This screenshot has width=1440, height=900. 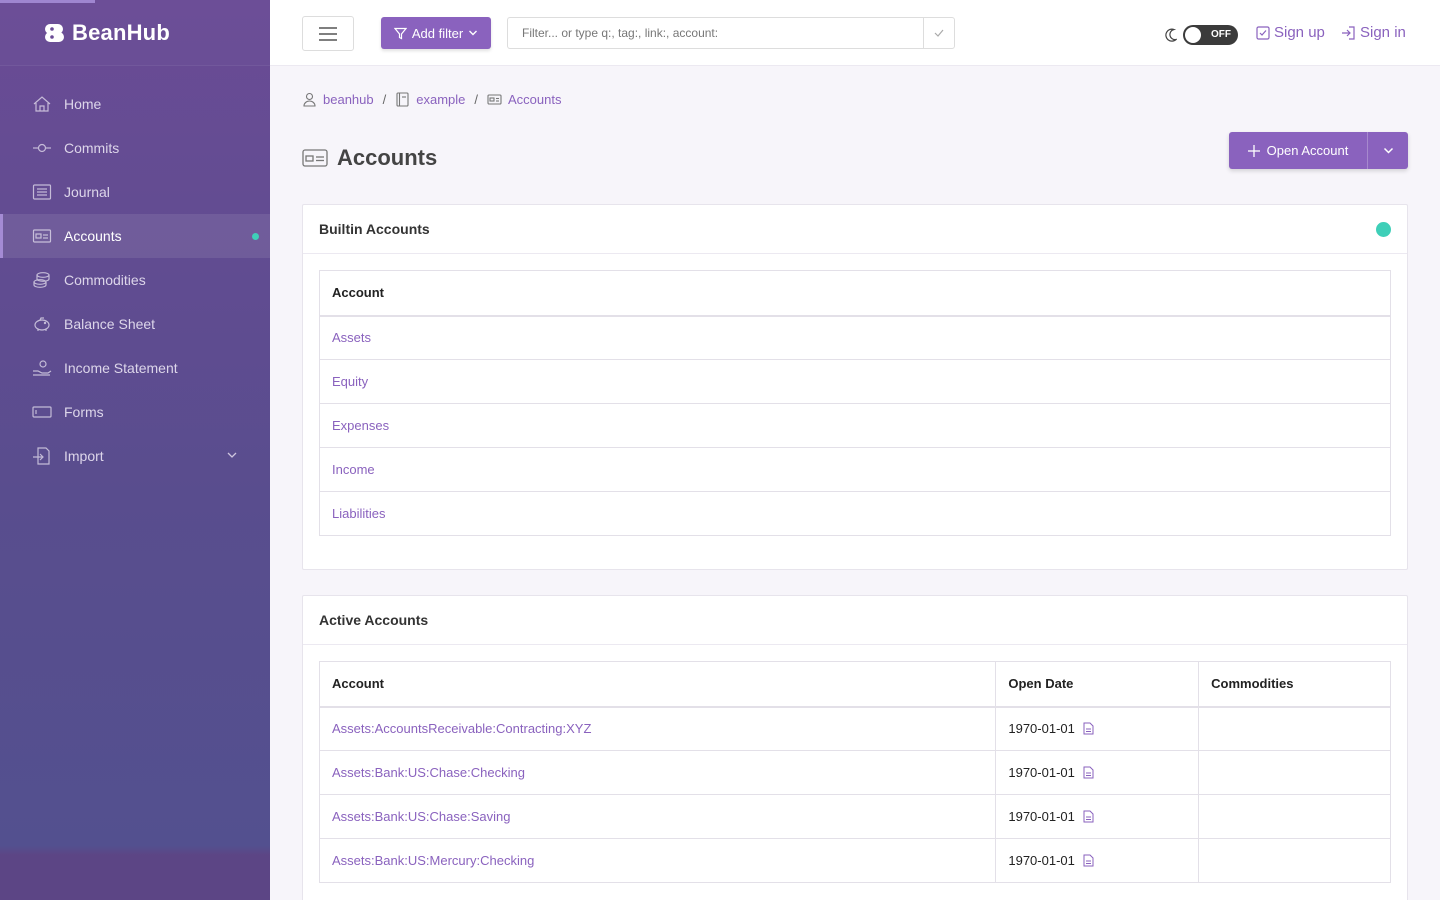 What do you see at coordinates (855, 425) in the screenshot?
I see `table-cell: Expenses` at bounding box center [855, 425].